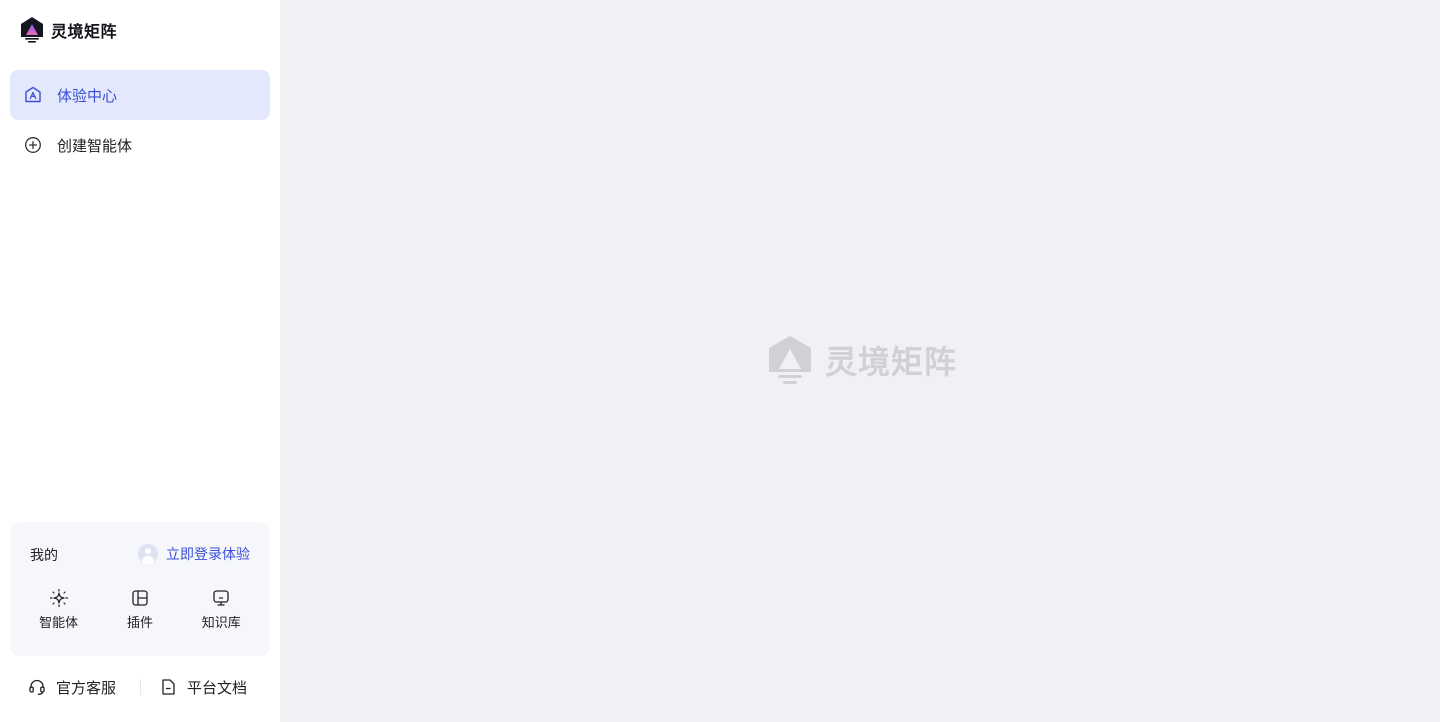  What do you see at coordinates (37, 687) in the screenshot?
I see `headset-icon` at bounding box center [37, 687].